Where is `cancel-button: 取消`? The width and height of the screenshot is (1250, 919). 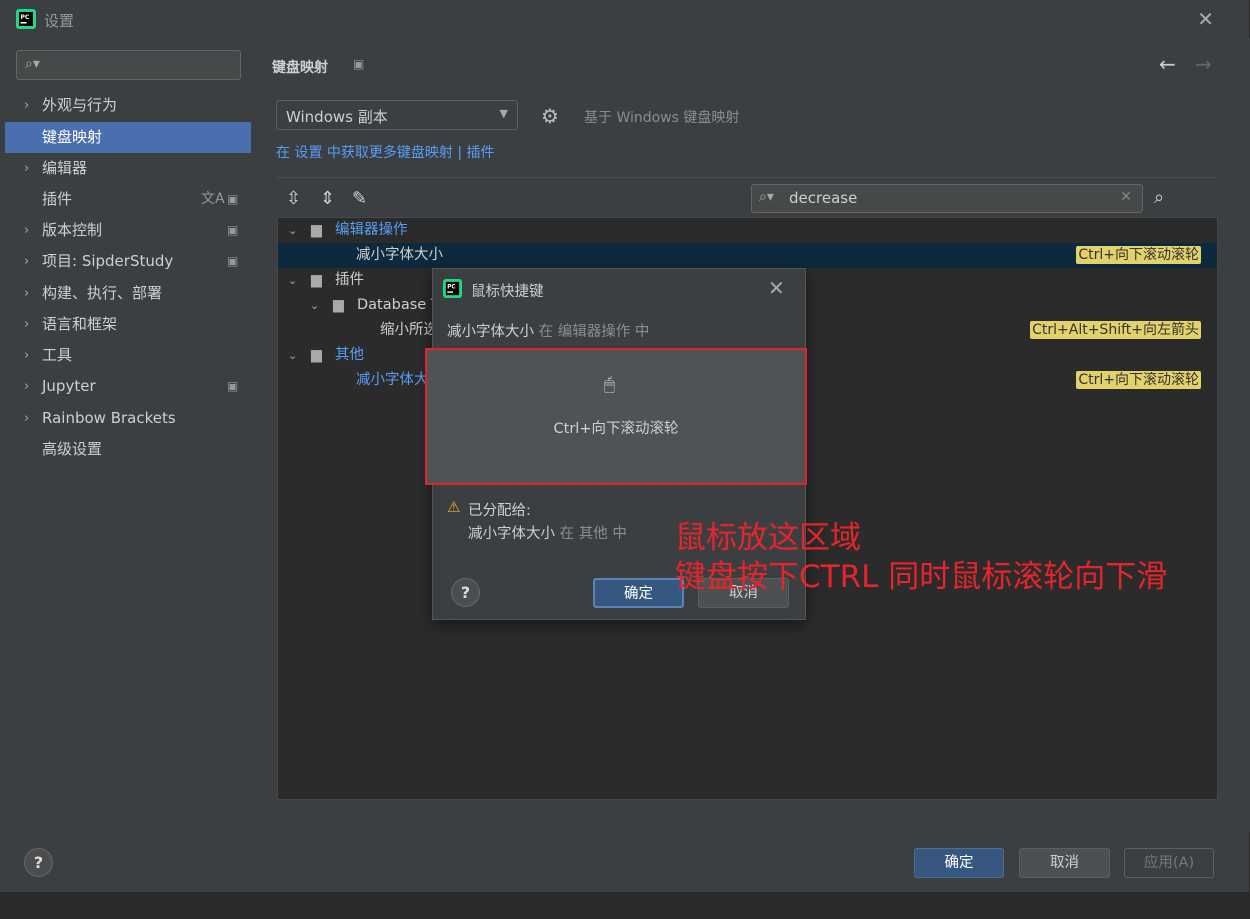 cancel-button: 取消 is located at coordinates (1064, 863).